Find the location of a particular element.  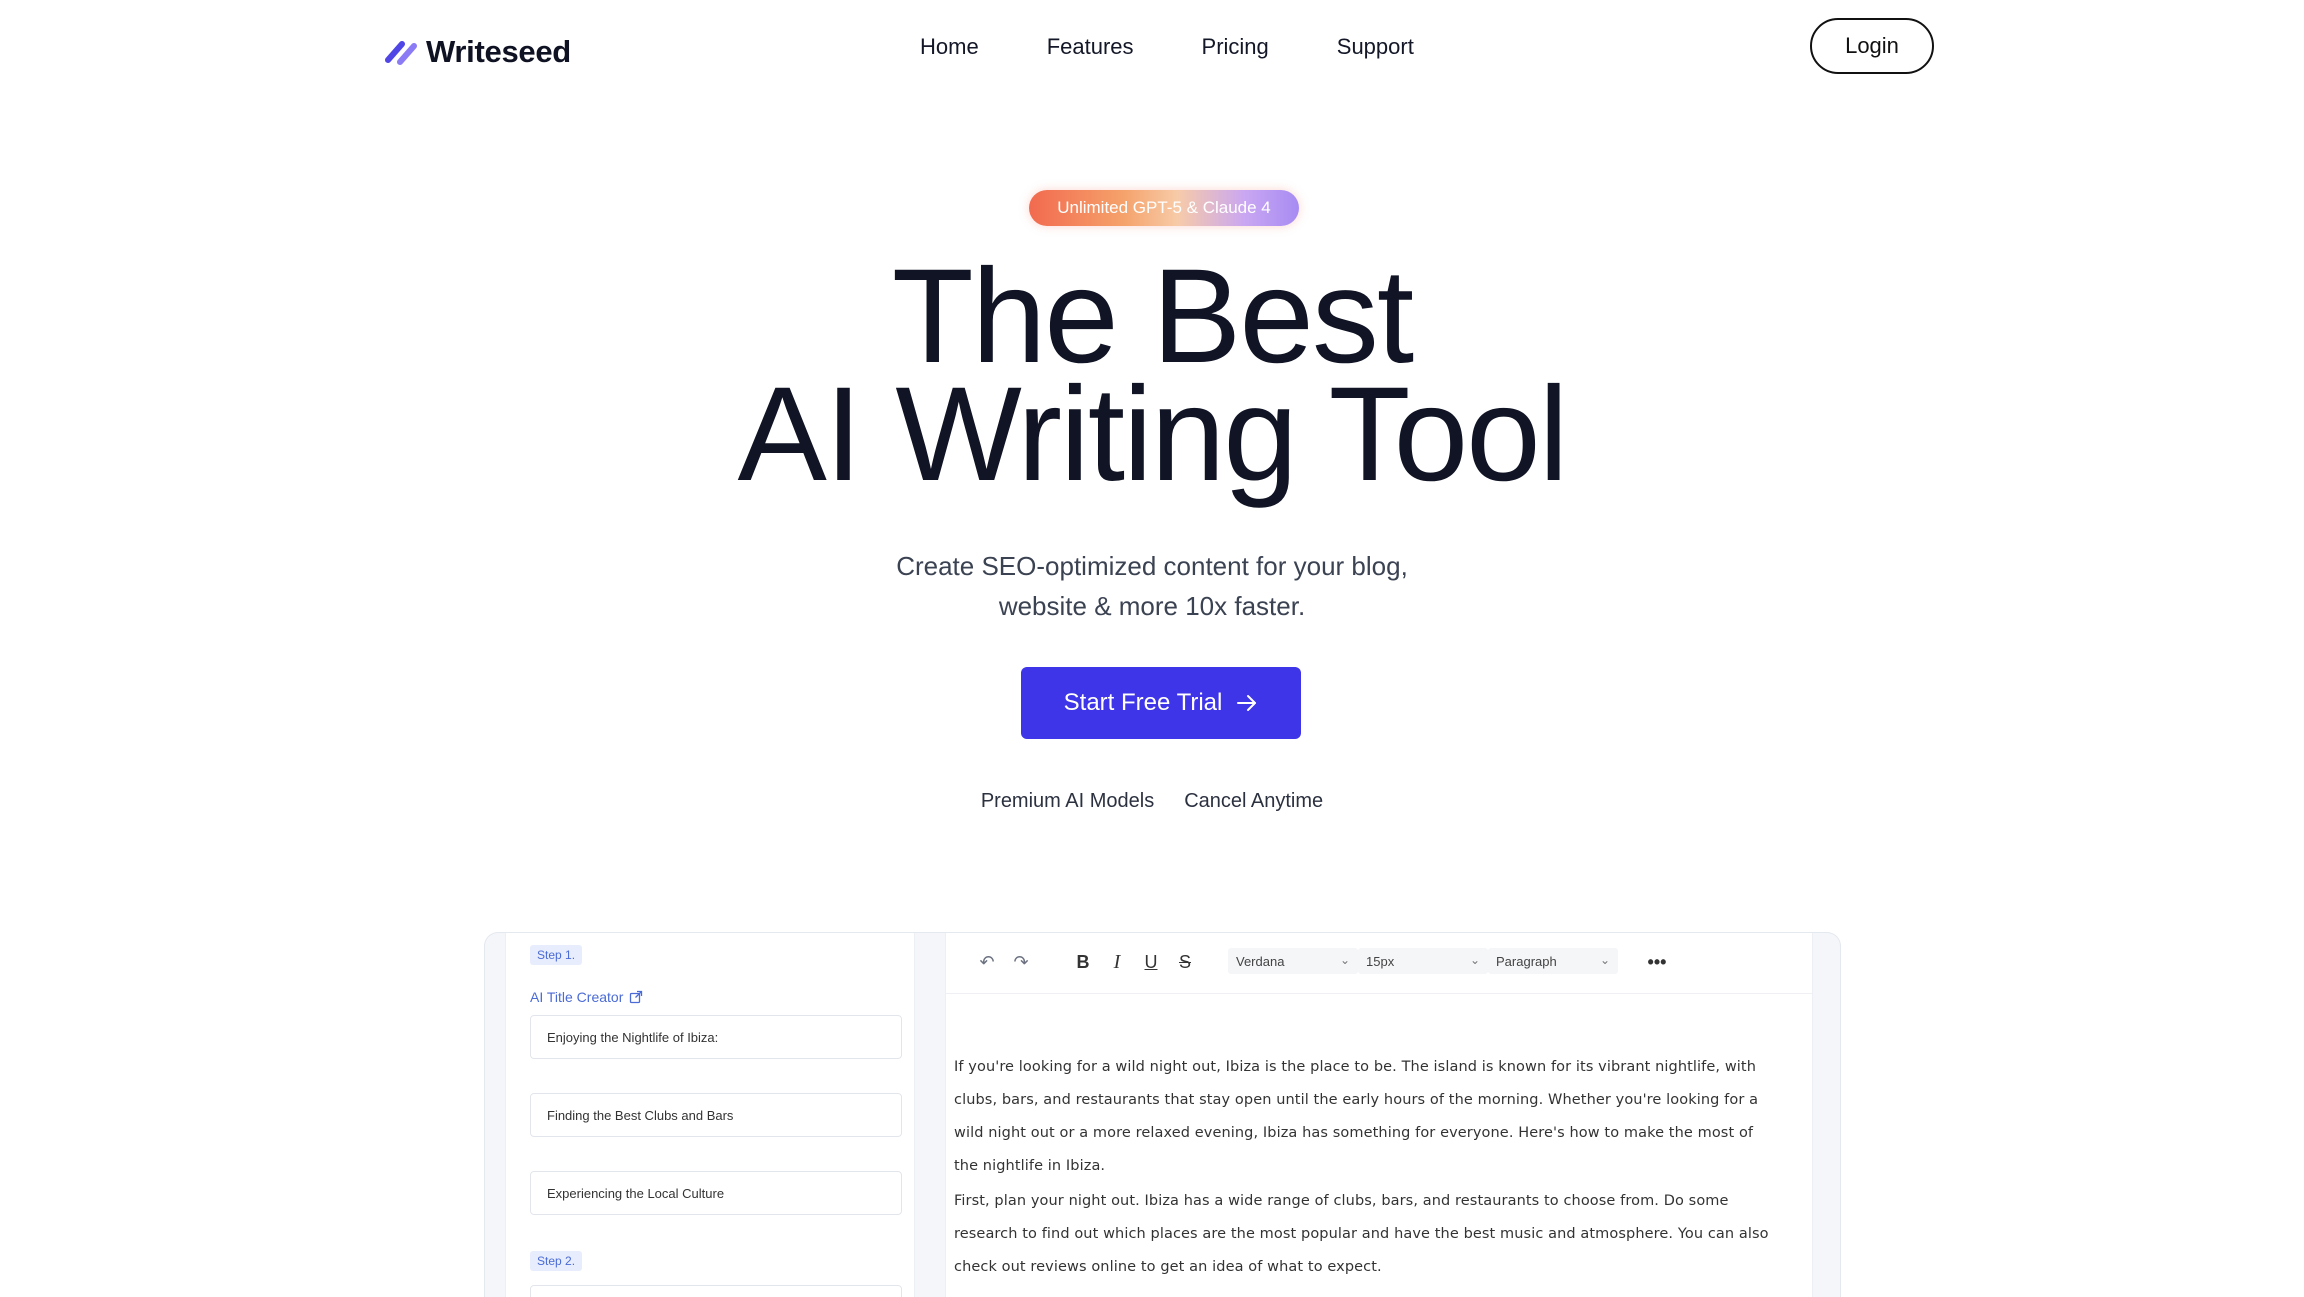

feature-item: Cancel Anytime is located at coordinates (1254, 801).